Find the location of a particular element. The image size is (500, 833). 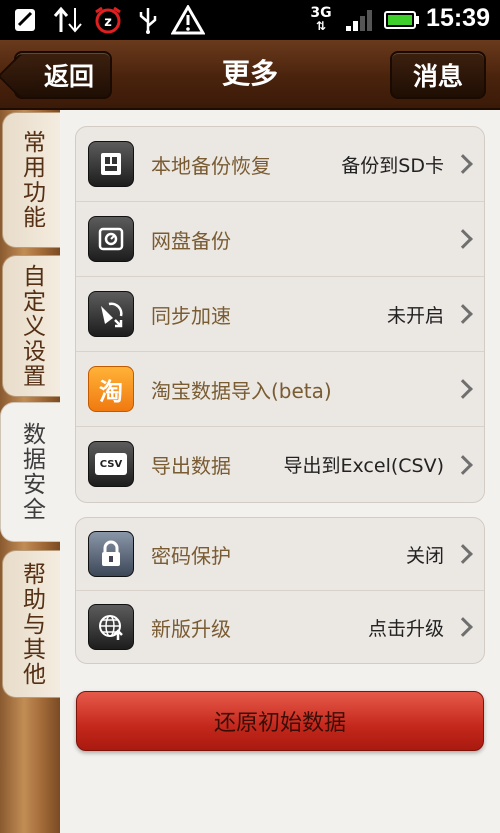

csv-icon-glyph: CSV is located at coordinates (111, 464).